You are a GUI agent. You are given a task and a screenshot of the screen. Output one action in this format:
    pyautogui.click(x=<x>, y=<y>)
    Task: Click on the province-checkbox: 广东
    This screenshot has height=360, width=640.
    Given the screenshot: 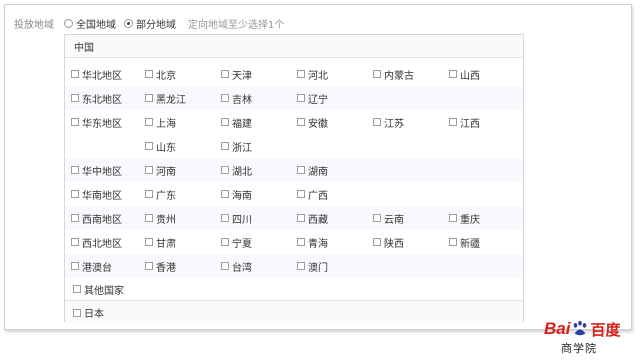 What is the action you would take?
    pyautogui.click(x=160, y=194)
    